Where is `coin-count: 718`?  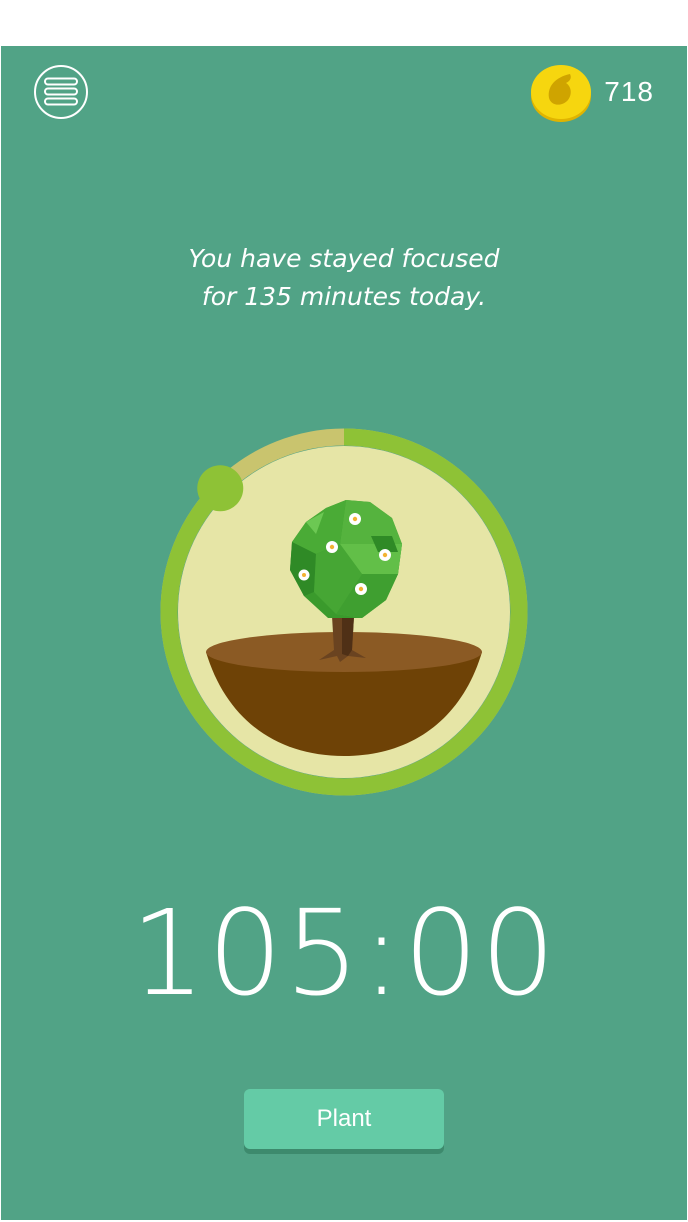
coin-count: 718 is located at coordinates (629, 91).